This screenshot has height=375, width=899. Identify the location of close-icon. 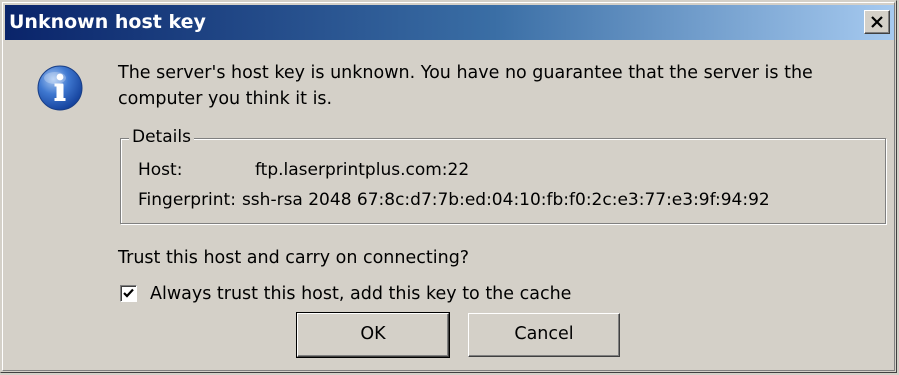
(877, 22).